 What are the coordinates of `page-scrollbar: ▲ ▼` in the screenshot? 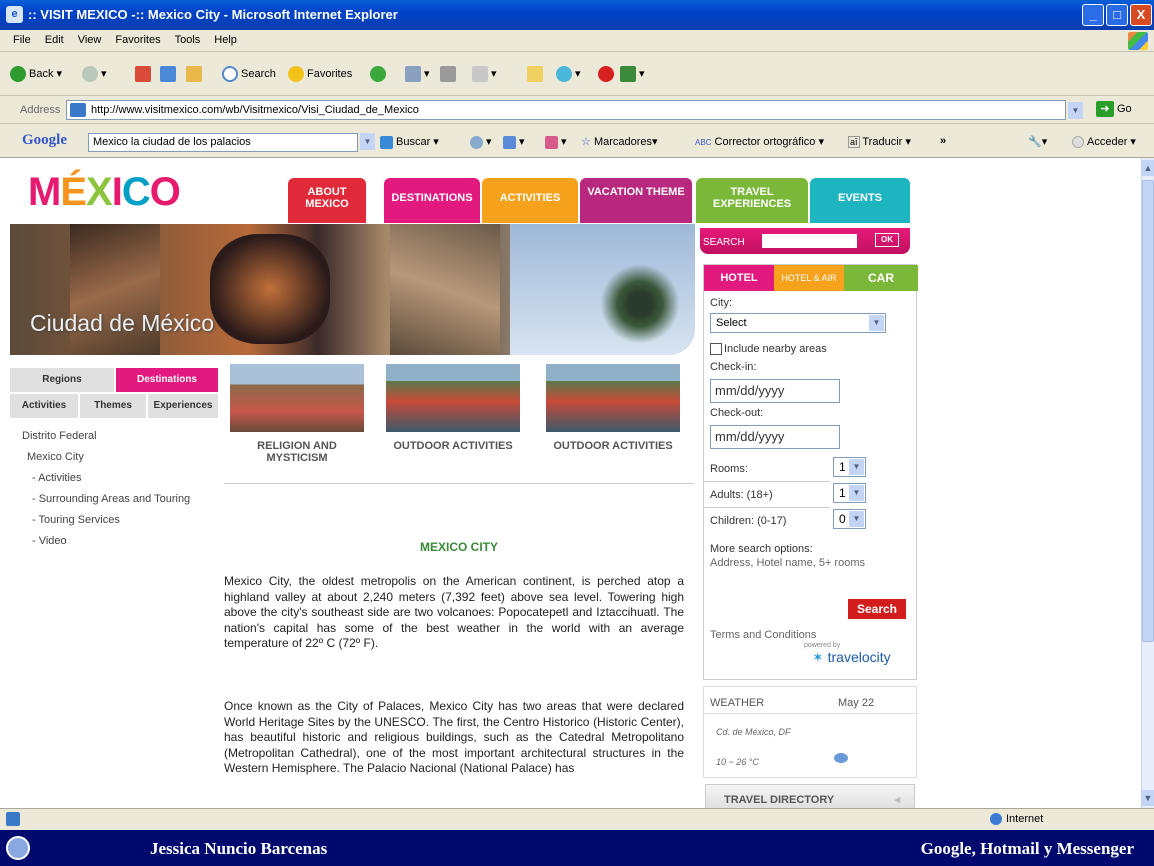 It's located at (1147, 483).